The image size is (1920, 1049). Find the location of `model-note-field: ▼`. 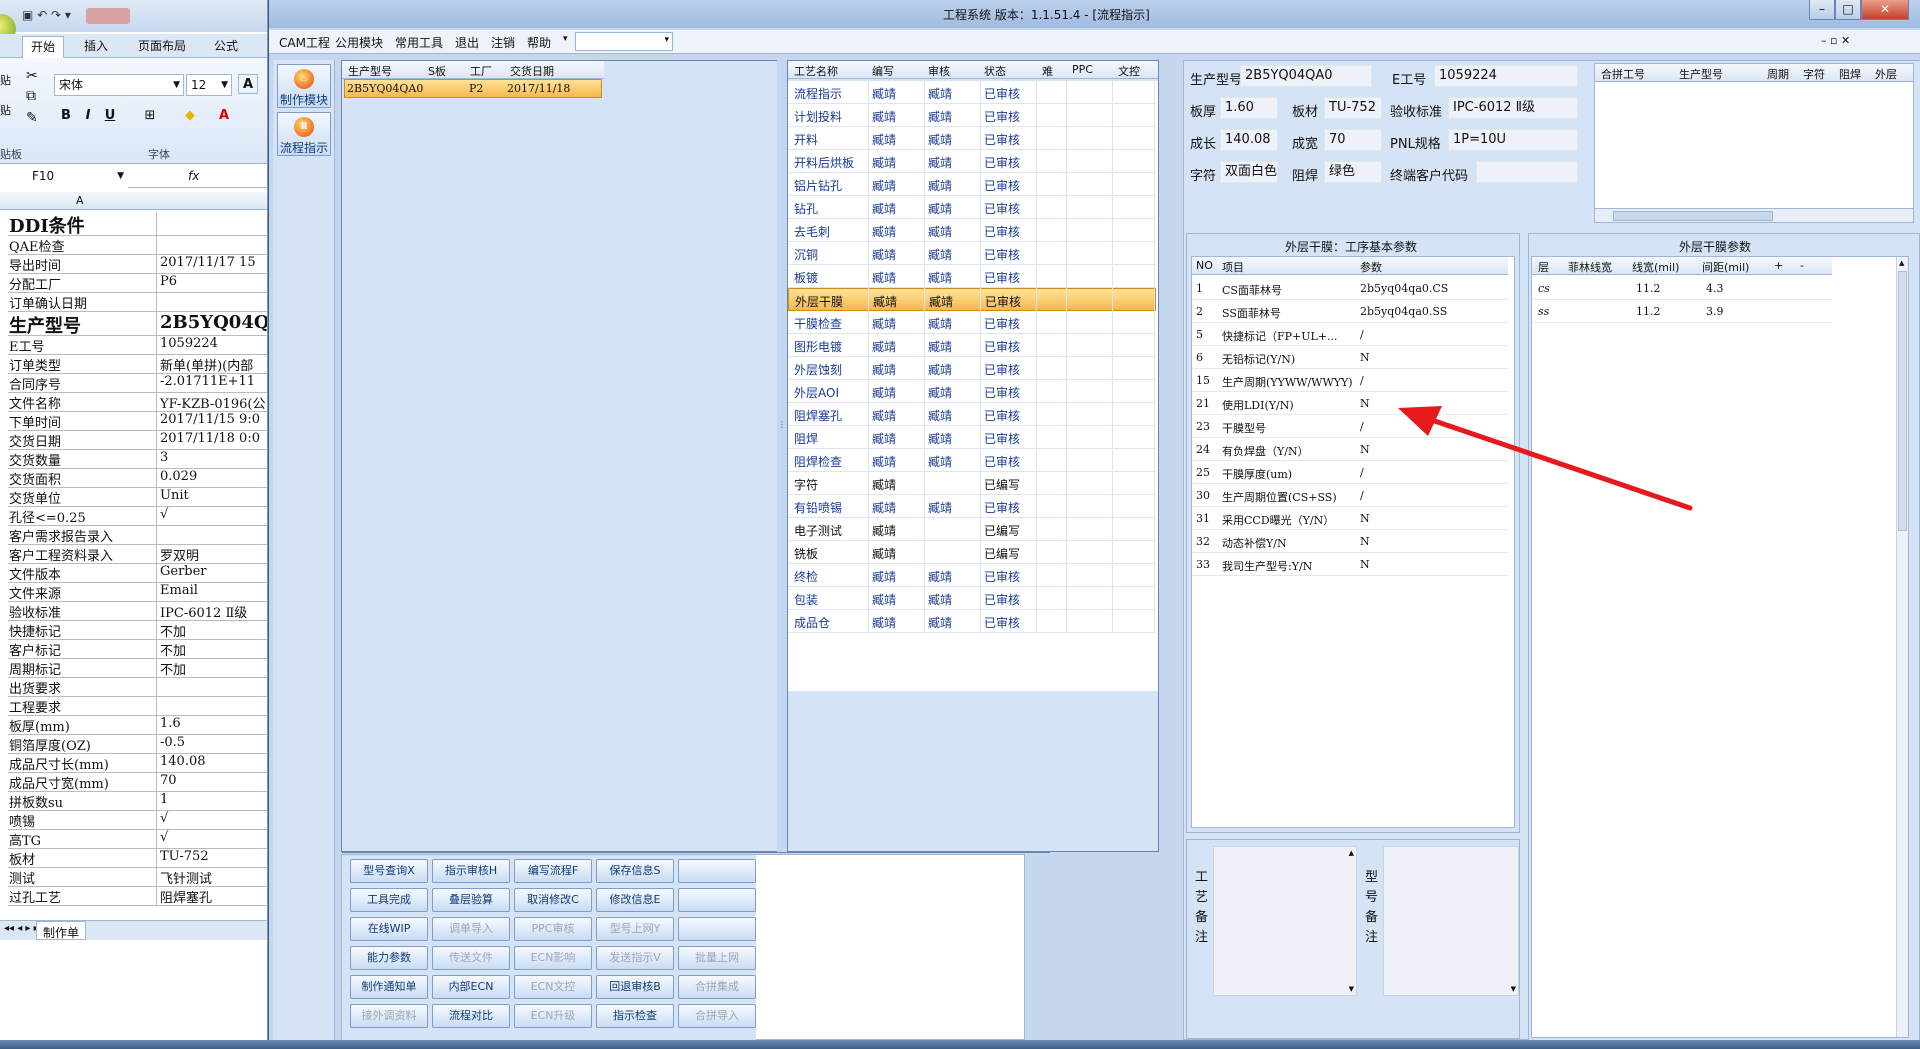

model-note-field: ▼ is located at coordinates (1451, 921).